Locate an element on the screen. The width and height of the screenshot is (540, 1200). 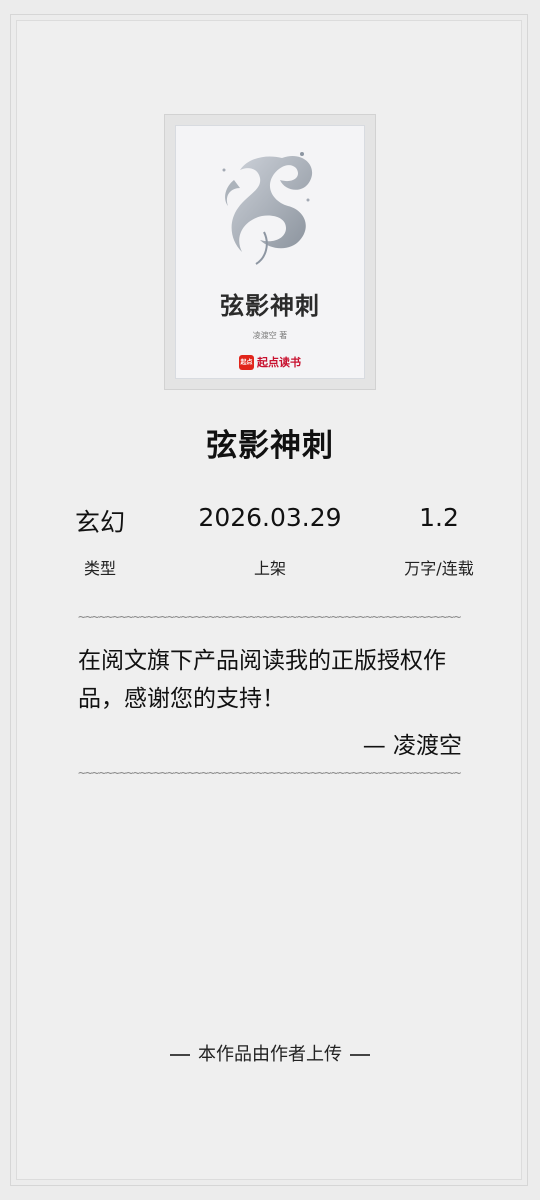
dragon-art-icon is located at coordinates (267, 208).